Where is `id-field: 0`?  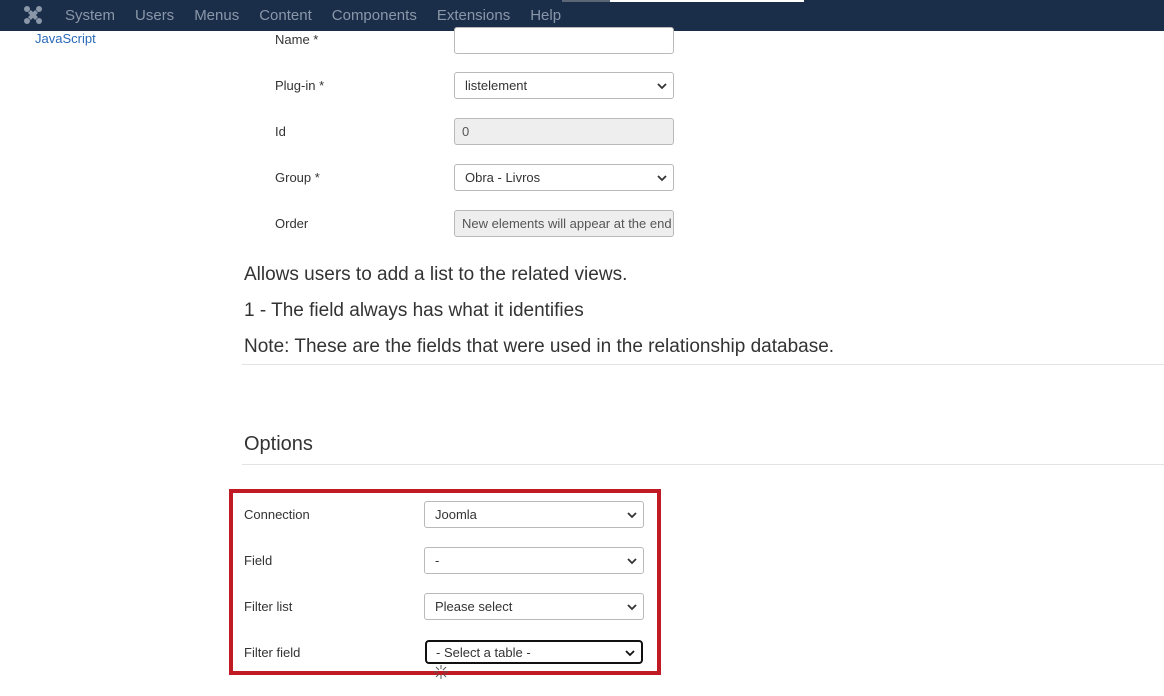 id-field: 0 is located at coordinates (564, 131).